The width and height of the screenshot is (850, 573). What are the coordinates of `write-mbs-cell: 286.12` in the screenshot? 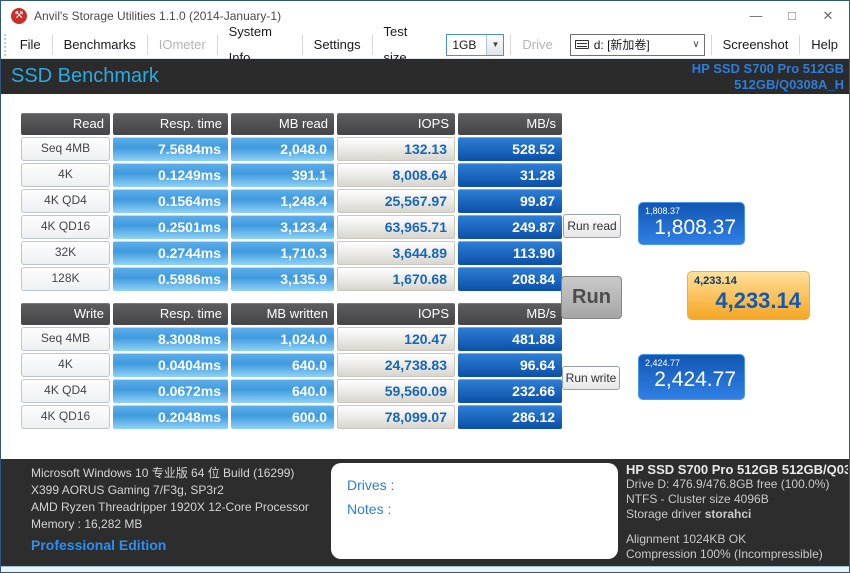 It's located at (510, 417).